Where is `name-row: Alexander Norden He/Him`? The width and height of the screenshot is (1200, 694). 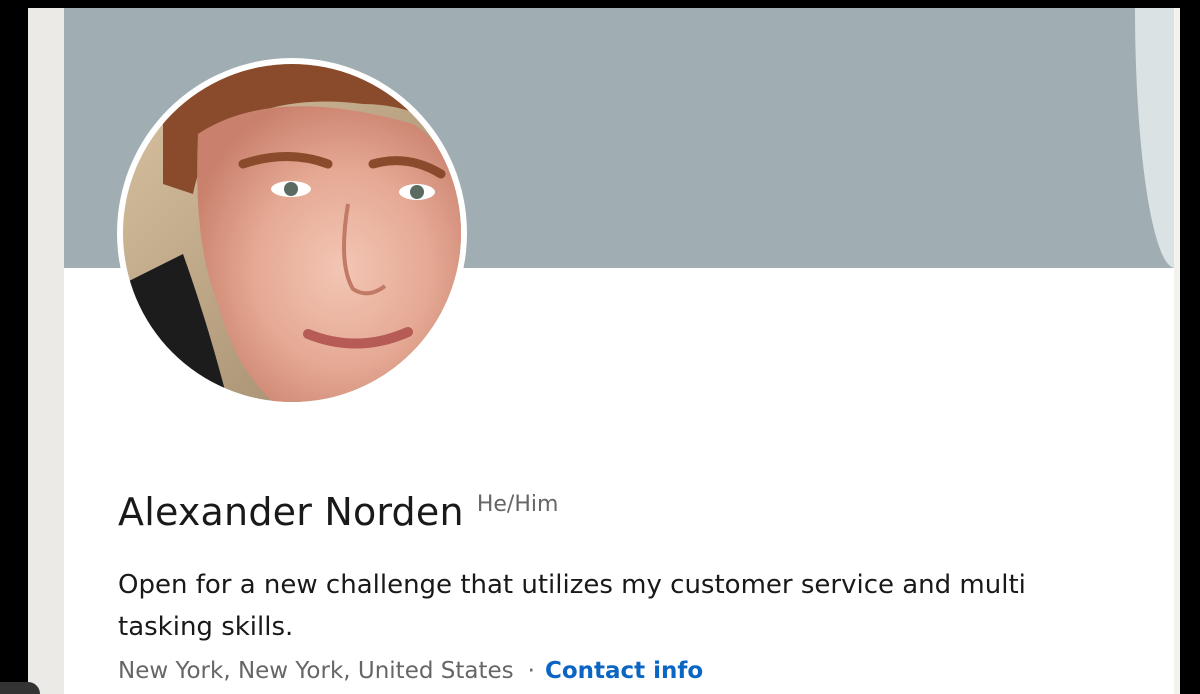
name-row: Alexander Norden He/Him is located at coordinates (338, 512).